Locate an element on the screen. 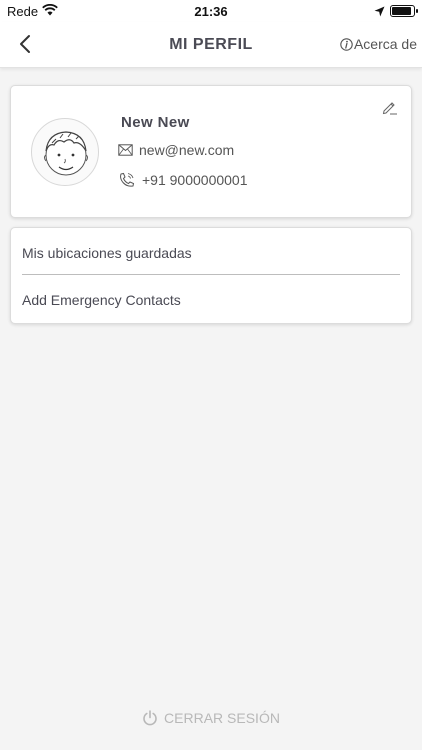 This screenshot has width=422, height=750. phone-text: +91 9000000001 is located at coordinates (195, 180).